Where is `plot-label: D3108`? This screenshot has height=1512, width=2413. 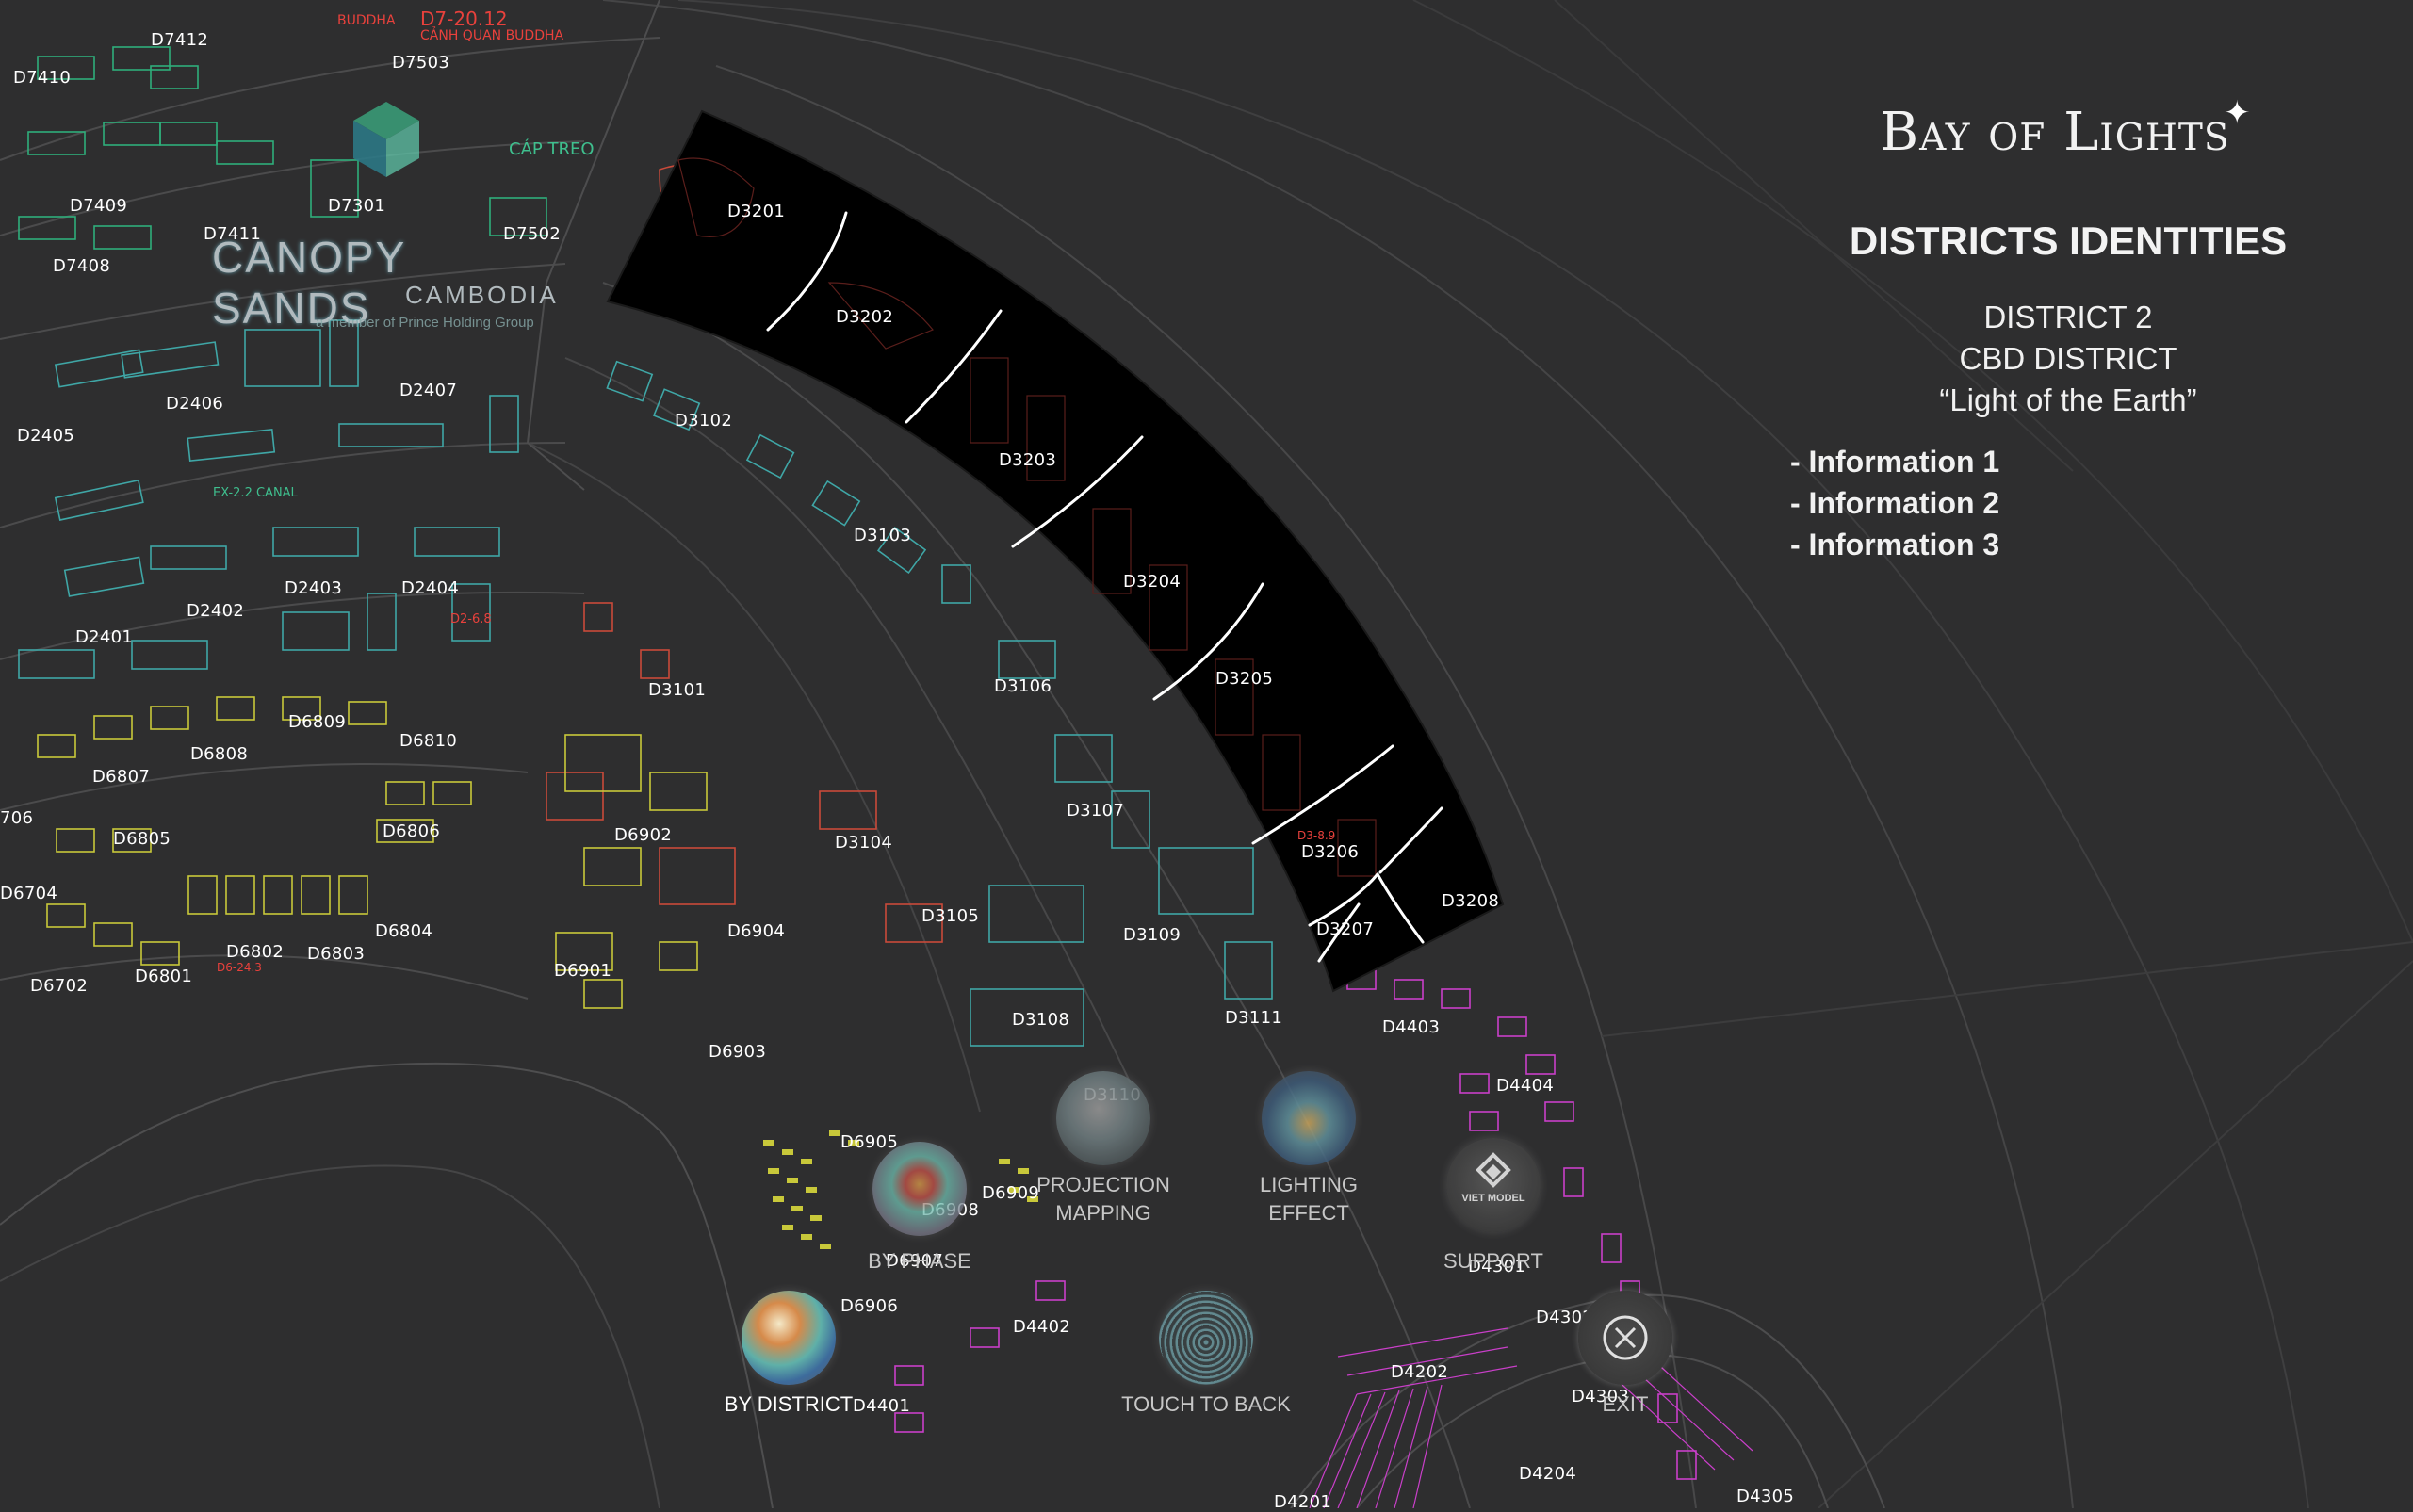 plot-label: D3108 is located at coordinates (1040, 1020).